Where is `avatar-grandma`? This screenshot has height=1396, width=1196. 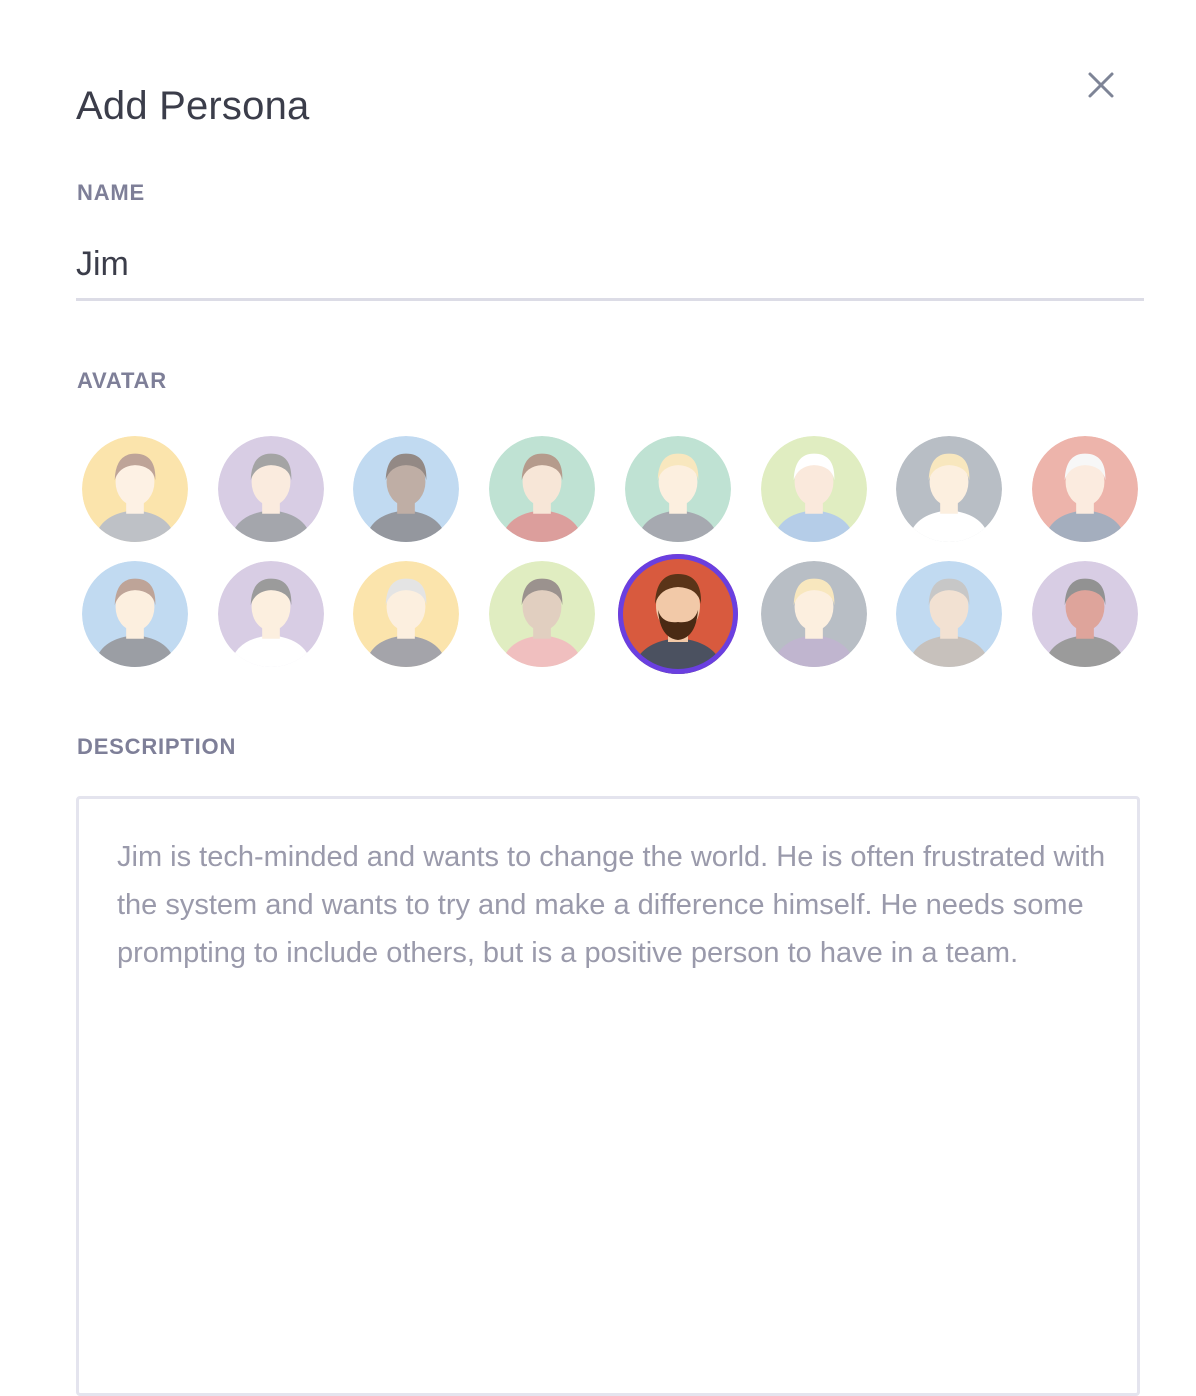
avatar-grandma is located at coordinates (406, 614).